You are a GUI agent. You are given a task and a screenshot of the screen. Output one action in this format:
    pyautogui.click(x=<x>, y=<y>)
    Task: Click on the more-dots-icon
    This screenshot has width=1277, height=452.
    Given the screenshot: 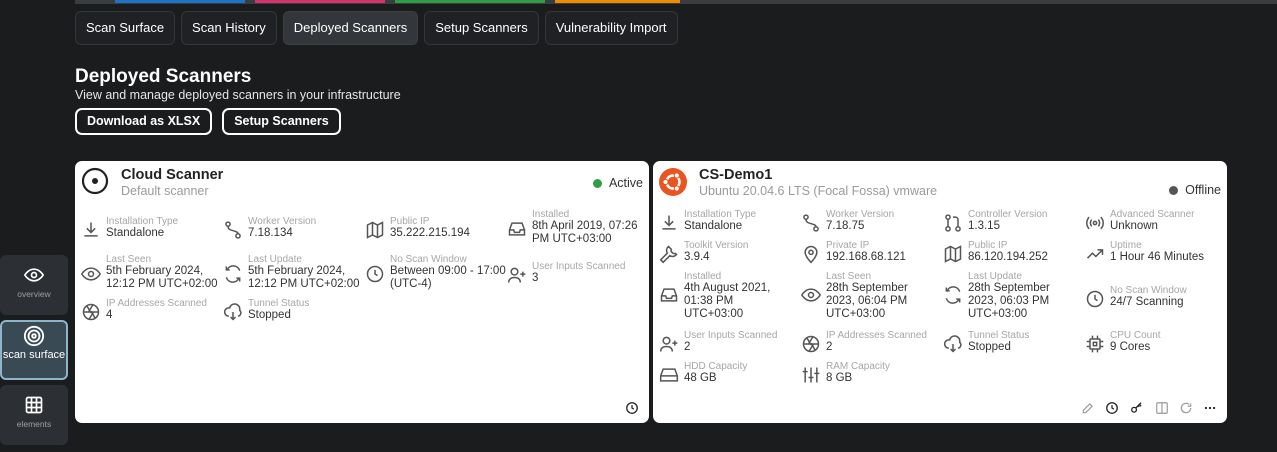 What is the action you would take?
    pyautogui.click(x=1210, y=408)
    